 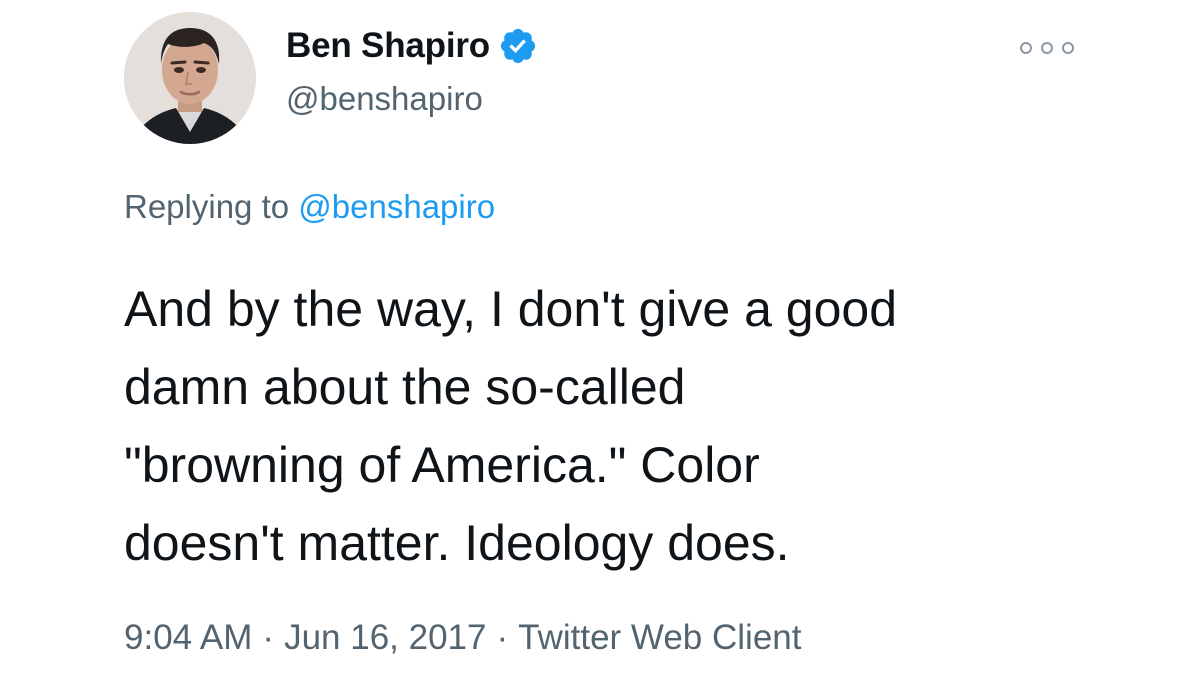 I want to click on replying-to-mention: @benshapiro, so click(x=396, y=206).